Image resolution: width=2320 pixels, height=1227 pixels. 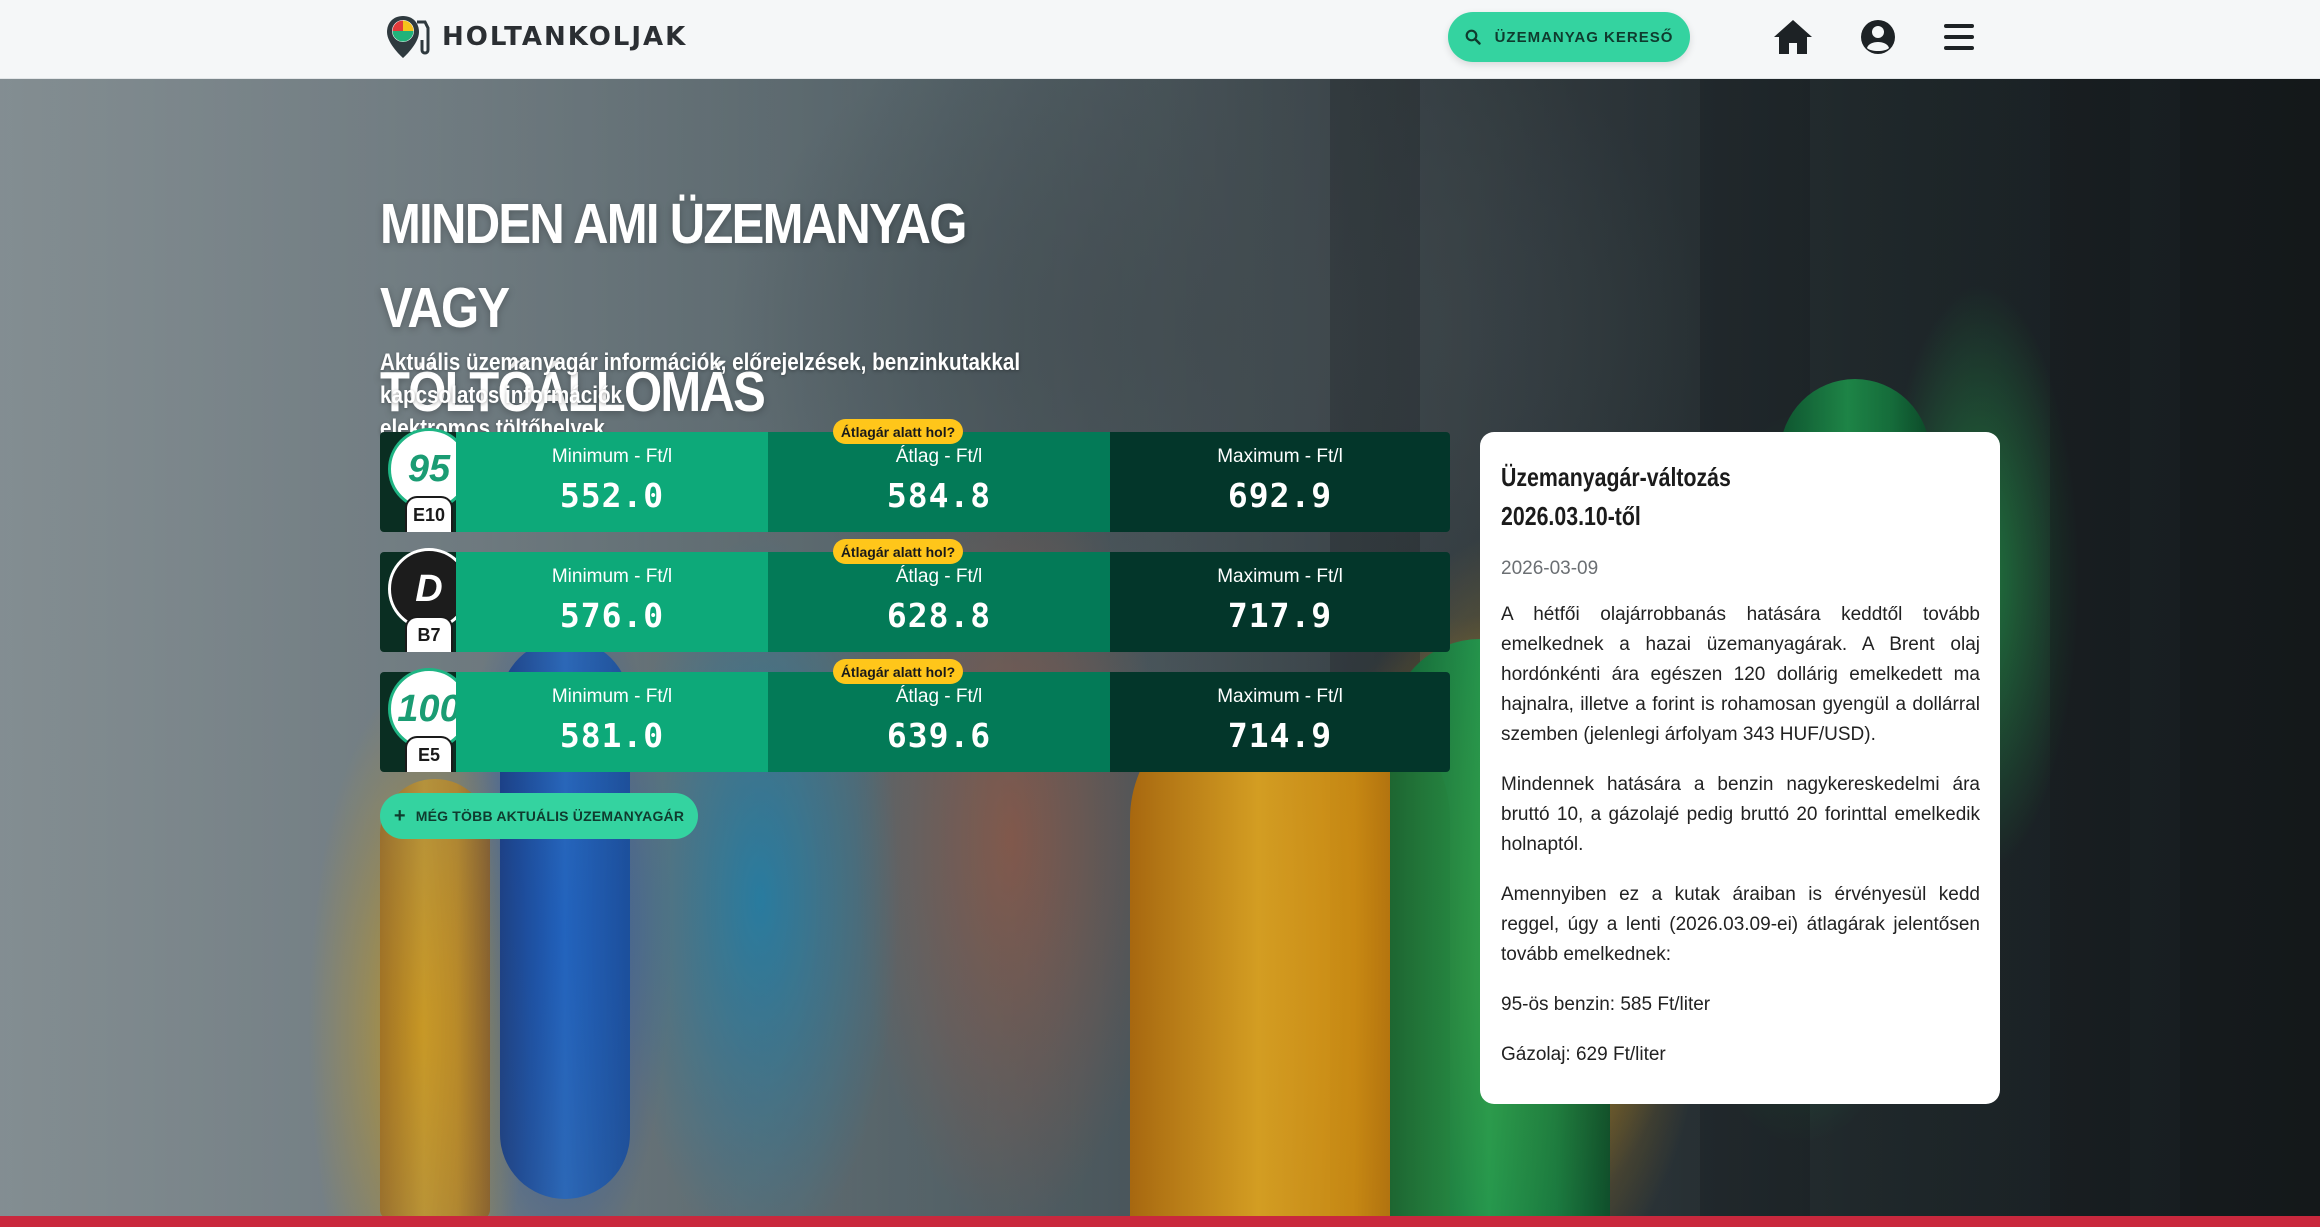 I want to click on max-price-cell: Maximum - Ft/l 717.9, so click(x=1280, y=602).